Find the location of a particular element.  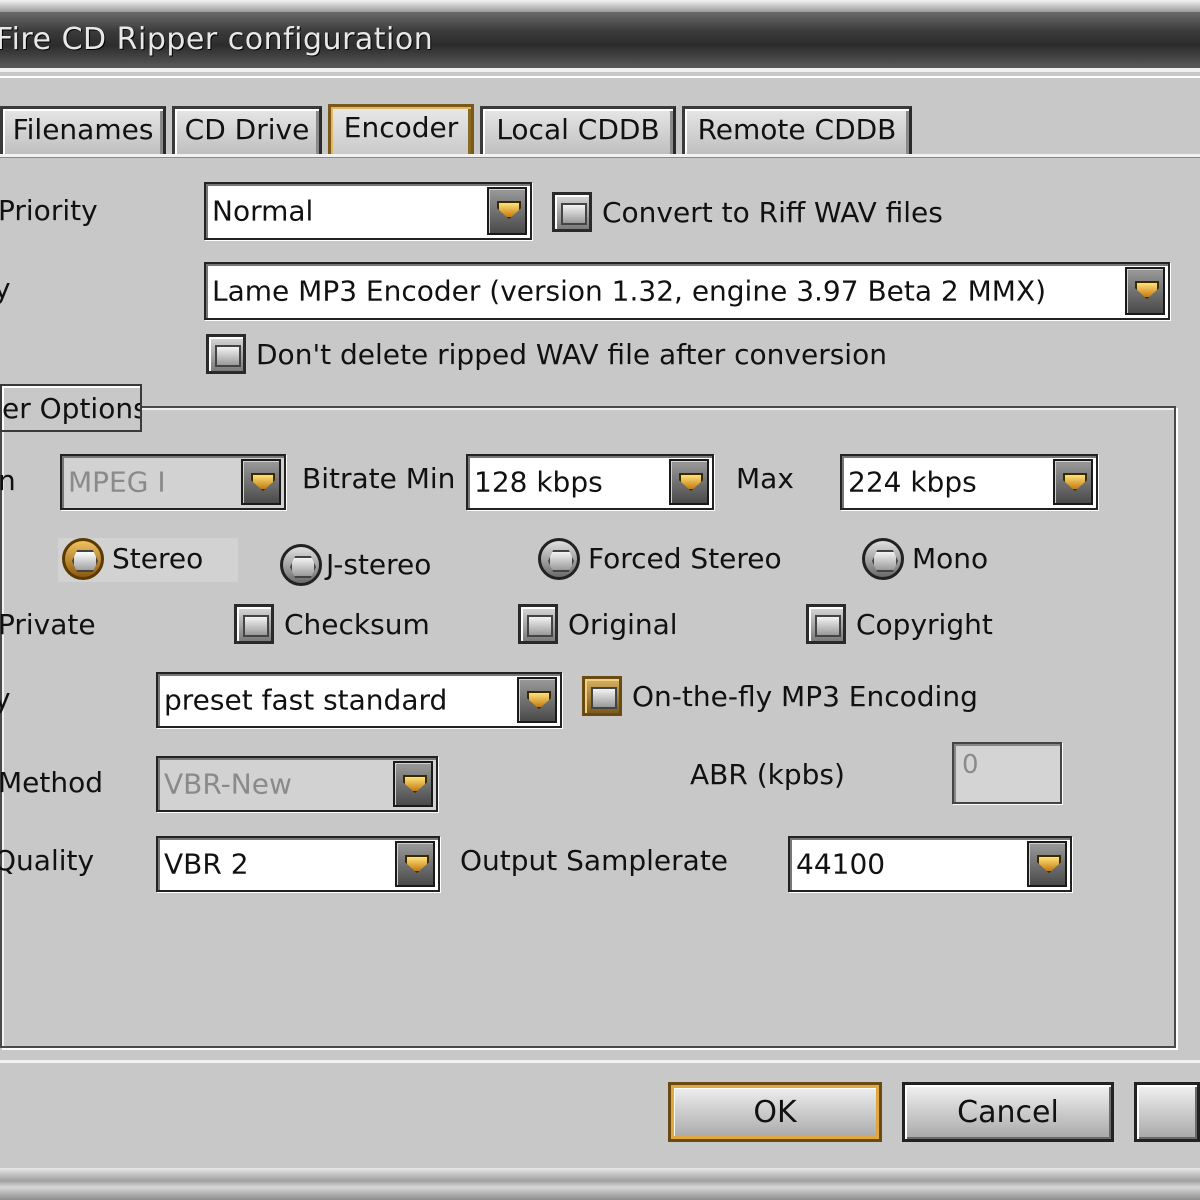

abr-input: 0 is located at coordinates (1007, 773).